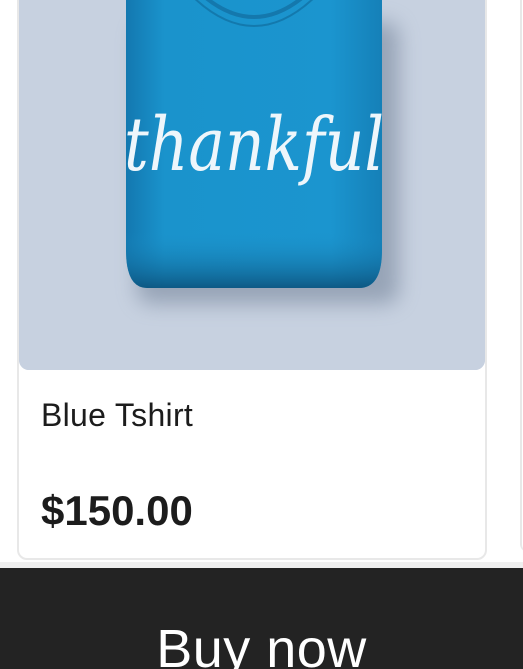 The width and height of the screenshot is (523, 669). Describe the element at coordinates (117, 415) in the screenshot. I see `product-name: Blue Tshirt` at that location.